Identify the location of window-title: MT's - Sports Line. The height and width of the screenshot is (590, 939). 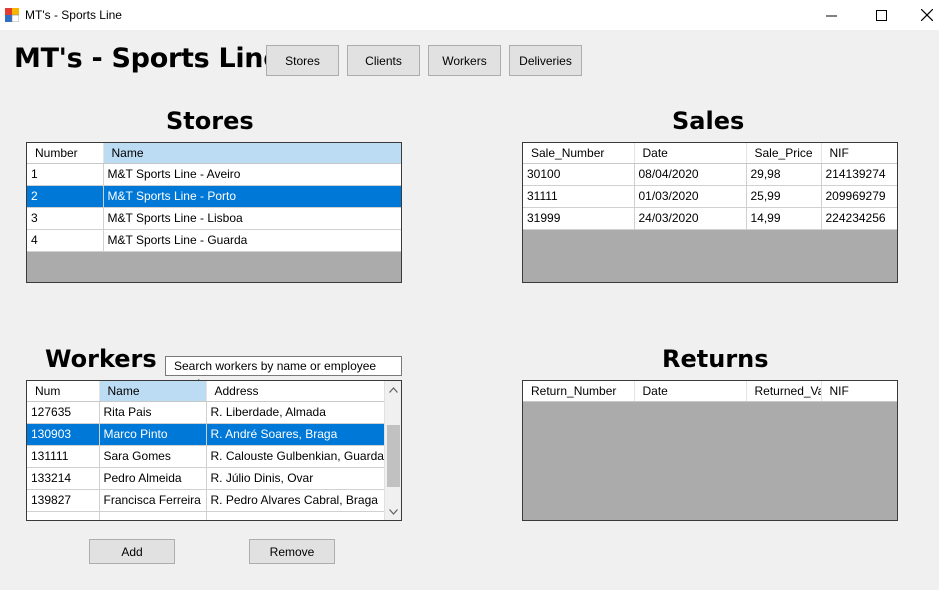
(73, 15).